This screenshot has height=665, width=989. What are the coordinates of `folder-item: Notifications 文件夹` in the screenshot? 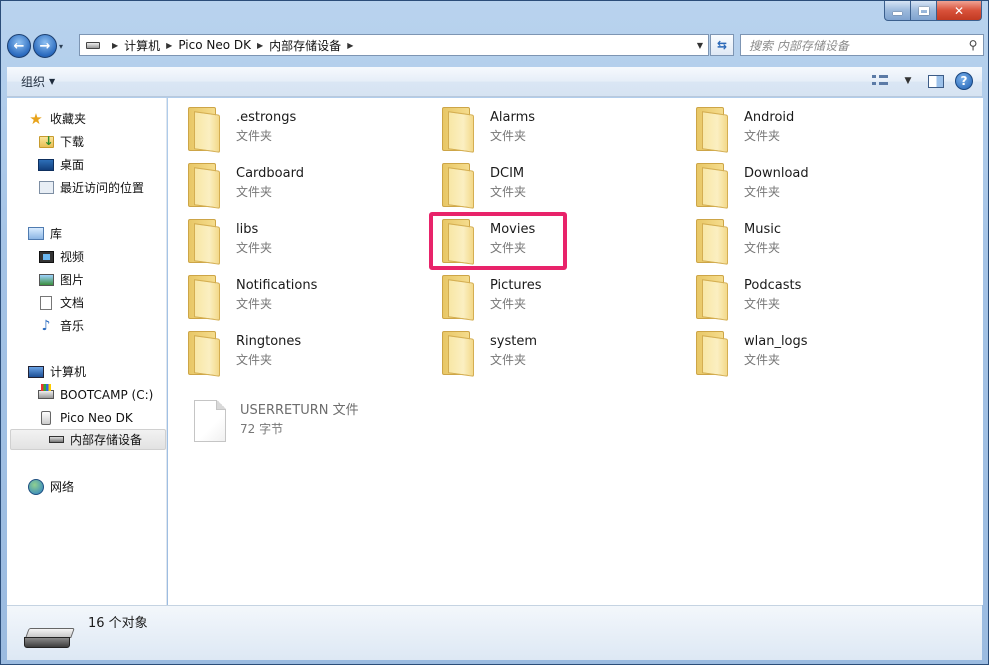 It's located at (288, 297).